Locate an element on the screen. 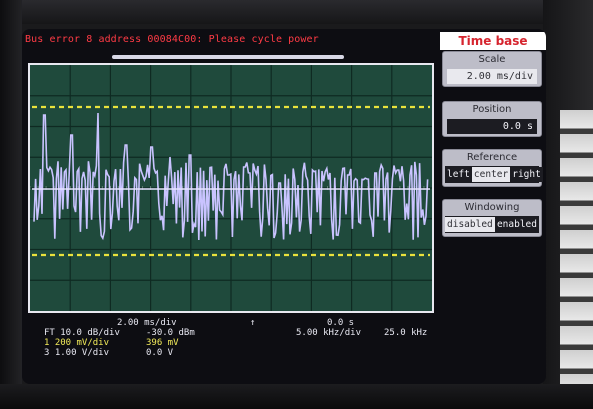 This screenshot has width=593, height=409. trigger-marker-icon: ↑ is located at coordinates (253, 323).